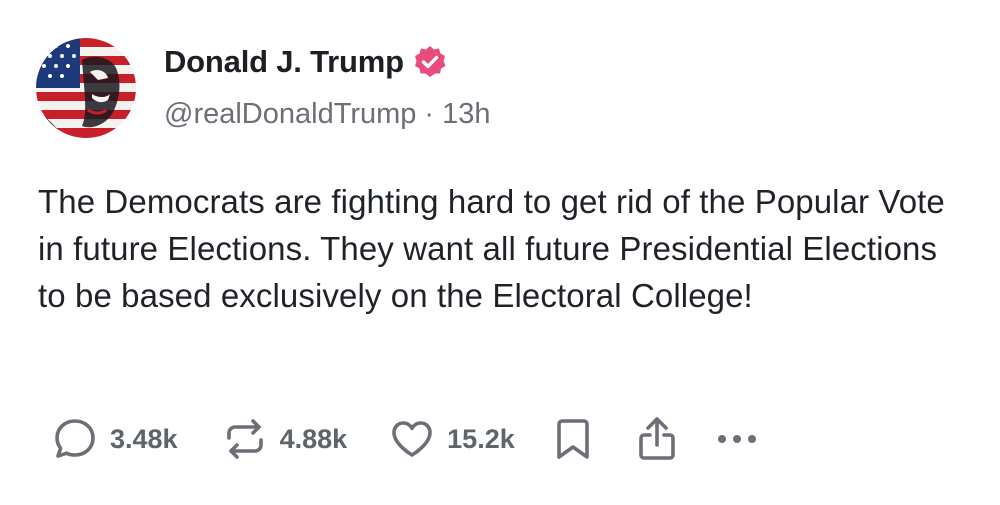 This screenshot has width=1000, height=505. I want to click on repost-icon, so click(245, 439).